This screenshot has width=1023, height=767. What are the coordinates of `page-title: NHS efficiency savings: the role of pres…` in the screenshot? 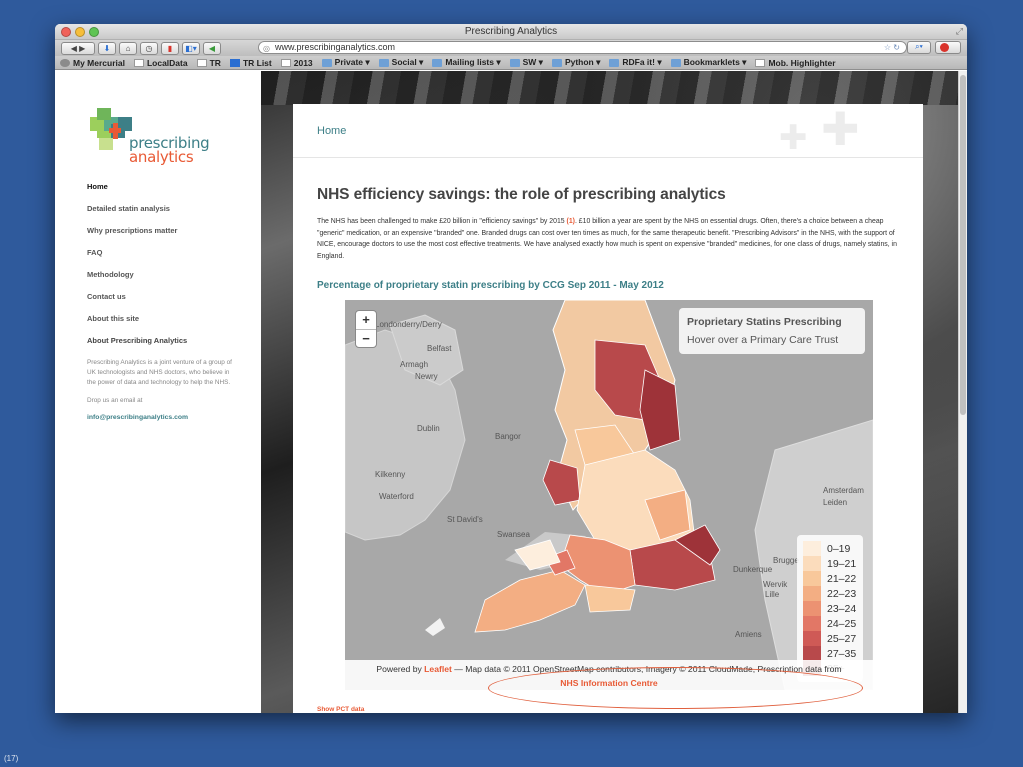 It's located at (521, 194).